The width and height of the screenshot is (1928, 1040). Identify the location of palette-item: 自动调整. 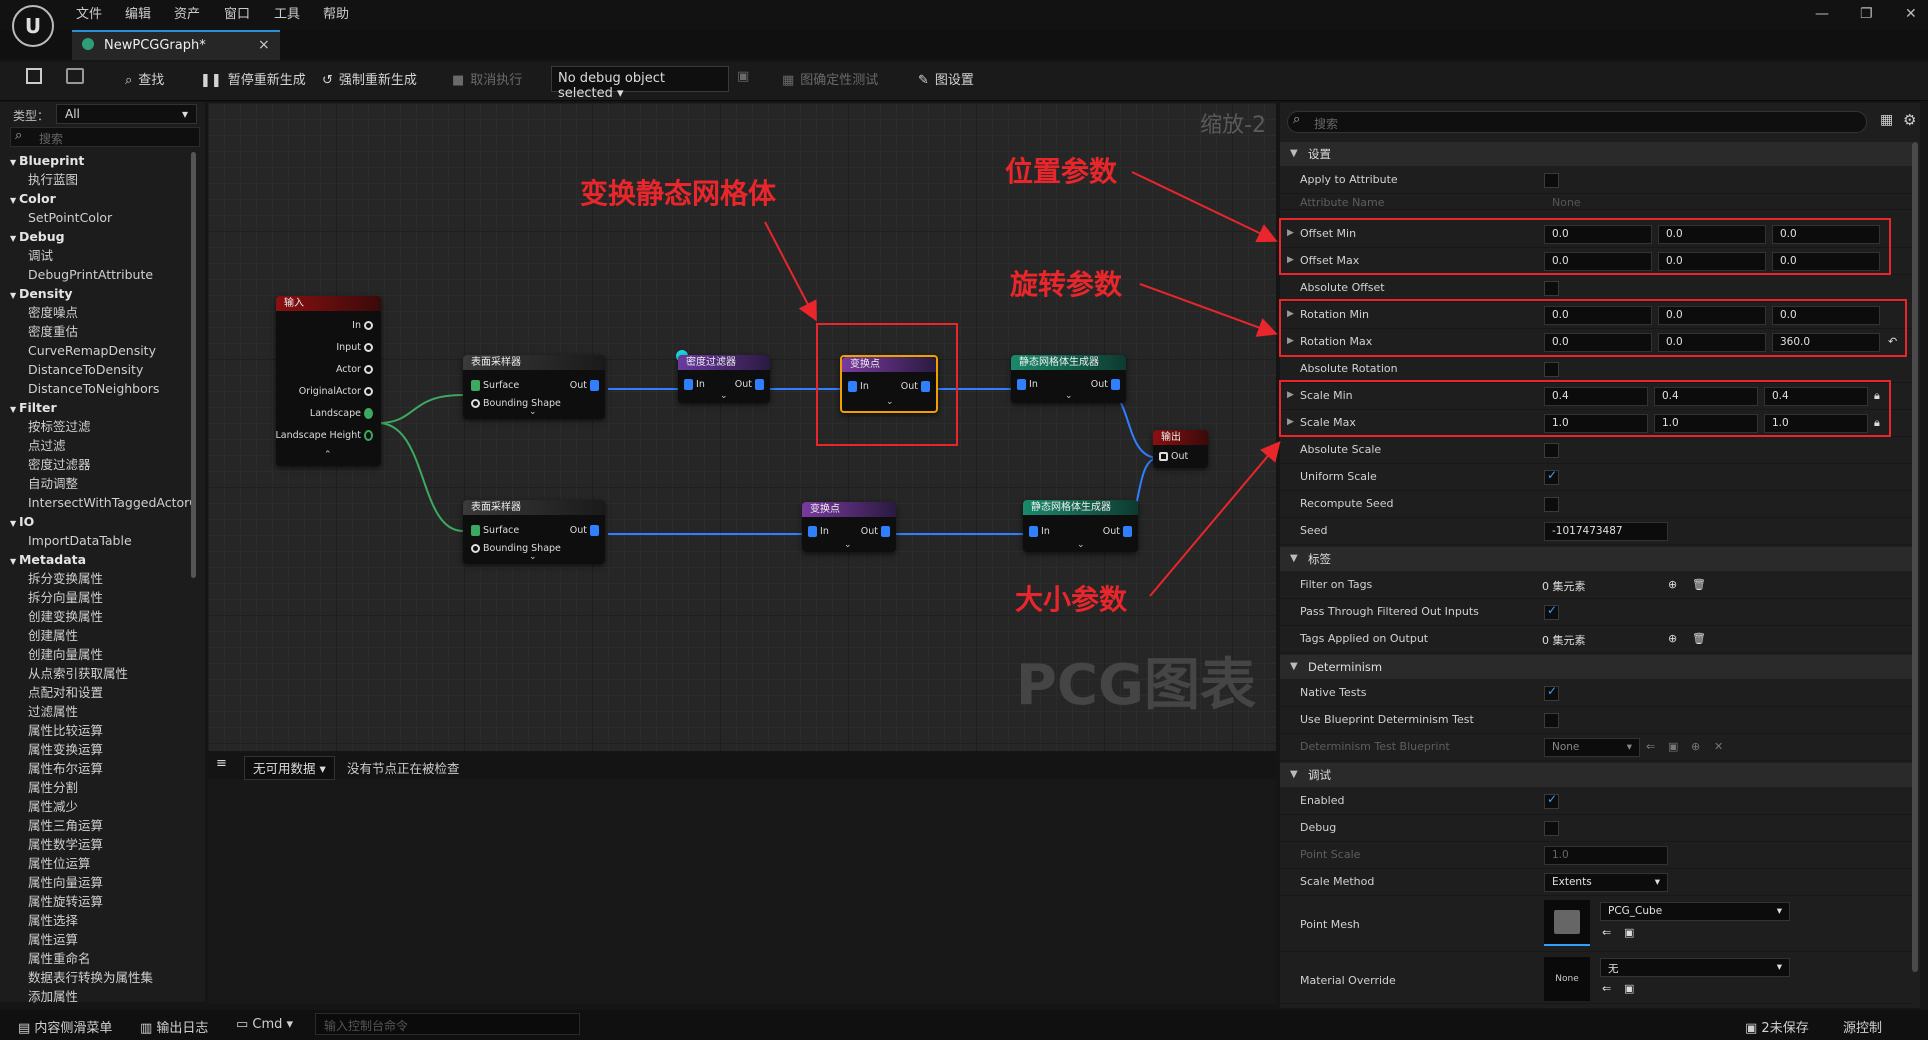
(102, 483).